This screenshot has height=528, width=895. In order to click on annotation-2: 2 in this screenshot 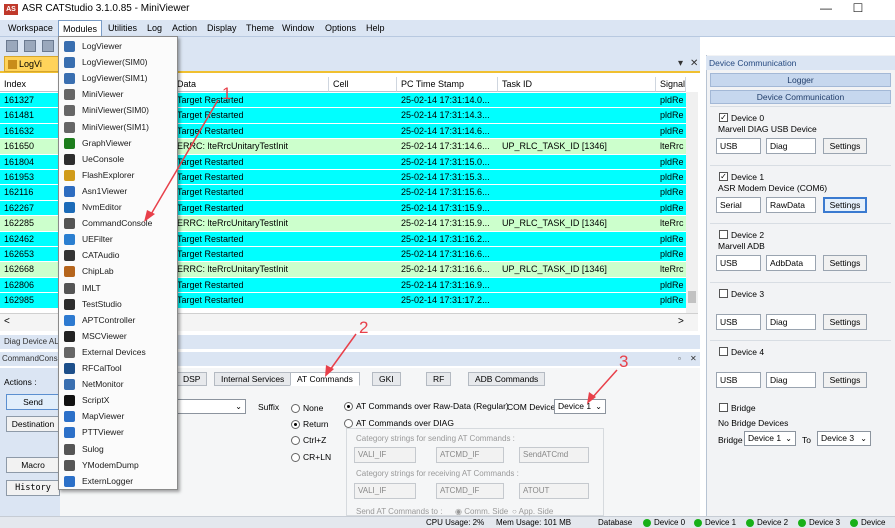, I will do `click(364, 327)`.